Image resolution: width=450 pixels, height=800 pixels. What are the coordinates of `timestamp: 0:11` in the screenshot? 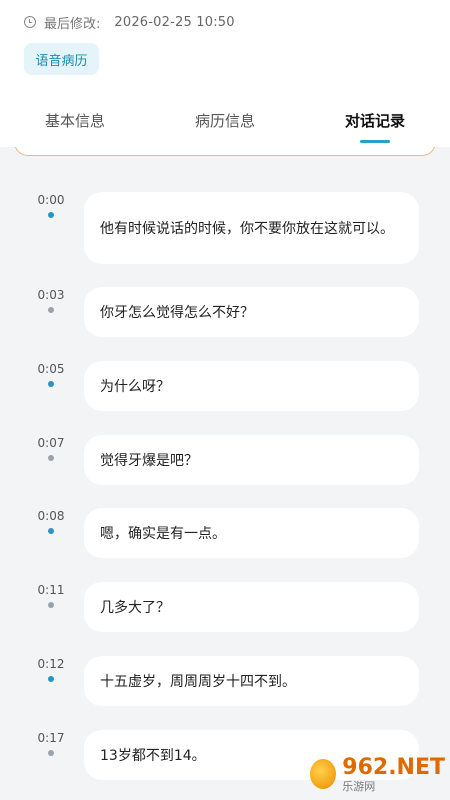 It's located at (51, 590).